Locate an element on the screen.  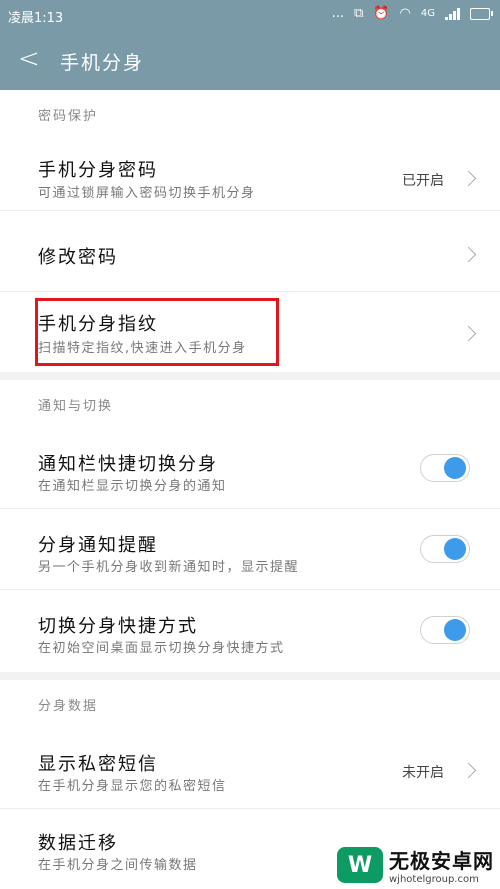
row-title: 数据迁移 is located at coordinates (78, 843).